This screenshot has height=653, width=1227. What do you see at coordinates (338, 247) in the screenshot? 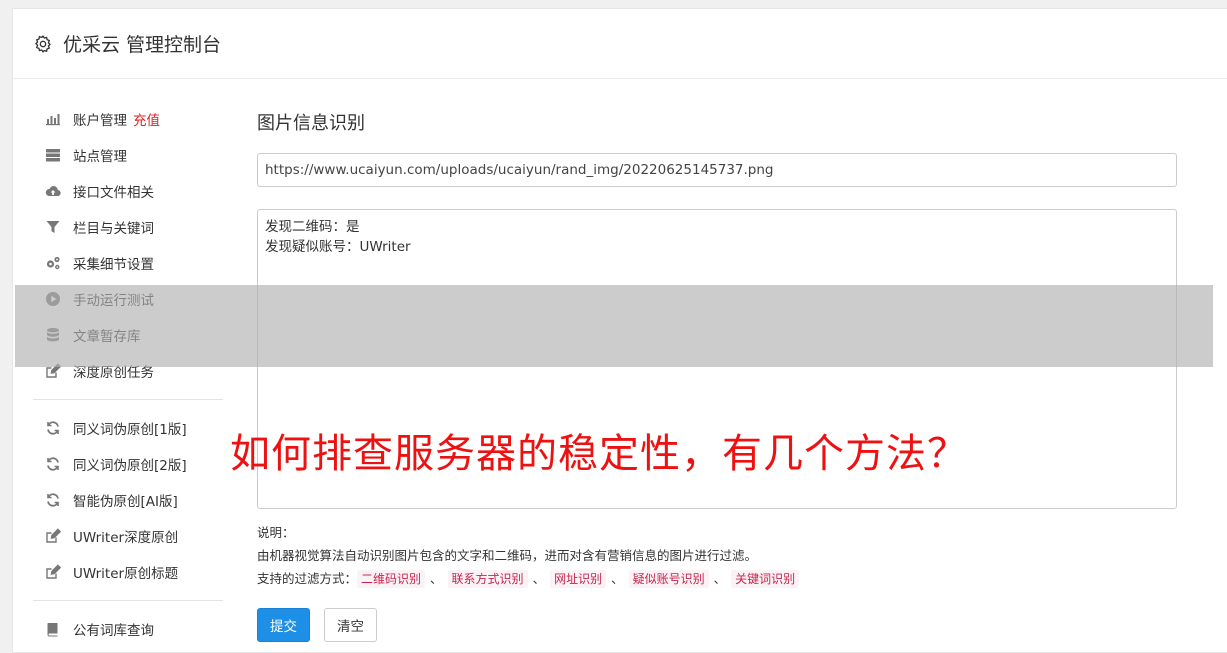
I see `result-line: 发现疑似账号：UWriter` at bounding box center [338, 247].